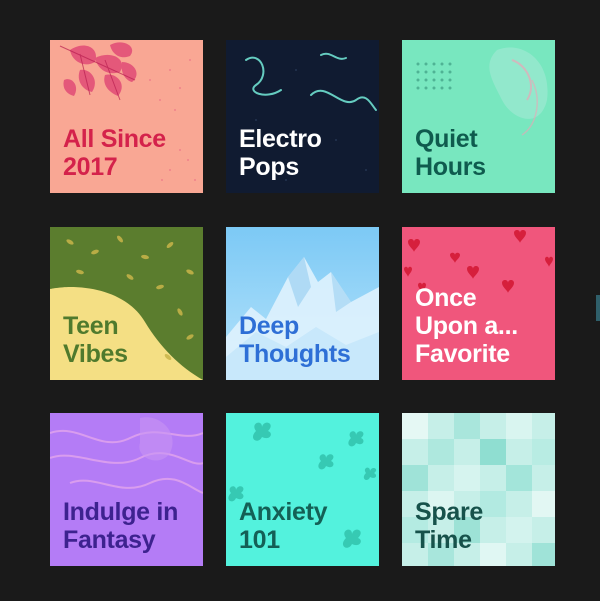 The image size is (600, 601). I want to click on playlist-title-line: 101, so click(259, 540).